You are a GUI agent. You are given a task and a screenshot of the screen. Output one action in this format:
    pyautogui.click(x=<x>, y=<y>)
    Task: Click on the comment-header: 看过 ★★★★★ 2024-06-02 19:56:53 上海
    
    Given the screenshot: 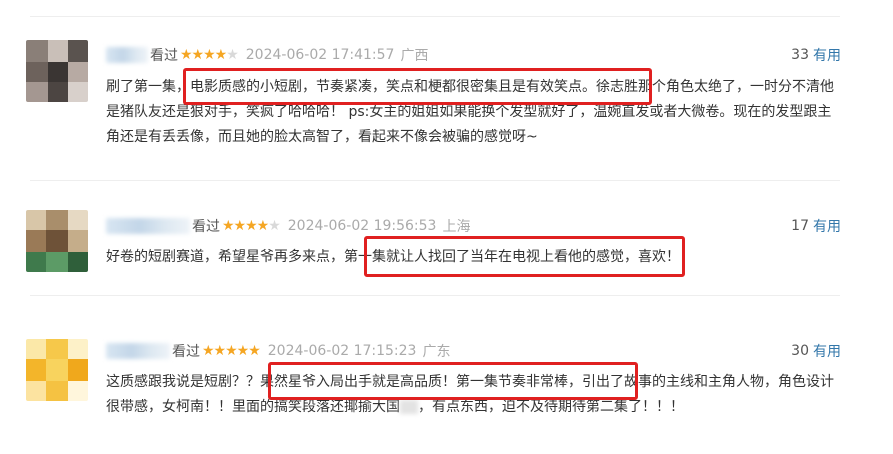 What is the action you would take?
    pyautogui.click(x=288, y=226)
    